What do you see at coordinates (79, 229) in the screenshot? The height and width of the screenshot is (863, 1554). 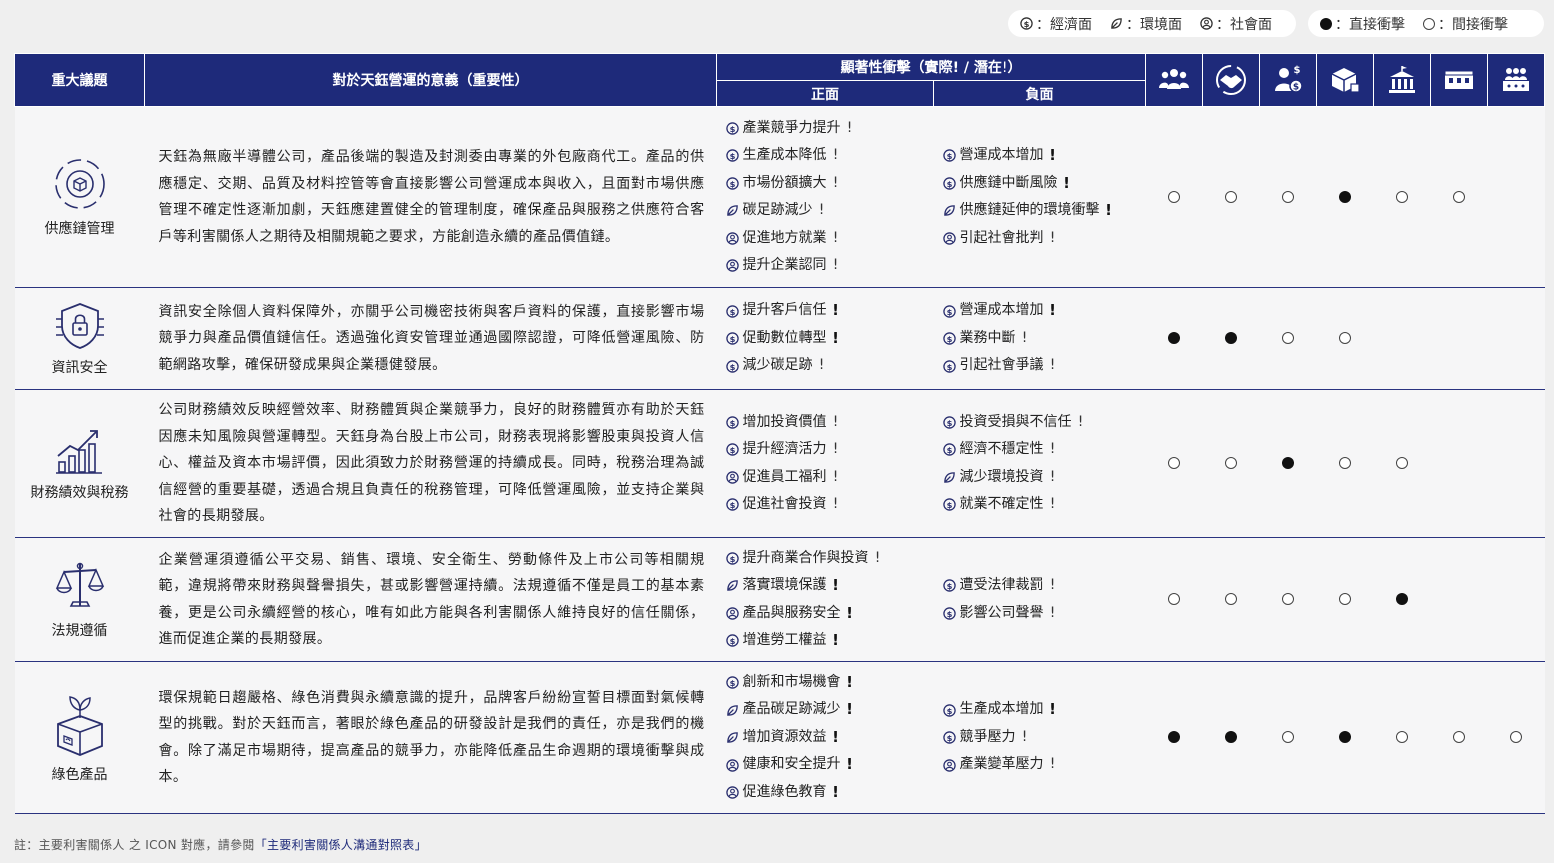 I see `topic-name: 供應鏈管理` at bounding box center [79, 229].